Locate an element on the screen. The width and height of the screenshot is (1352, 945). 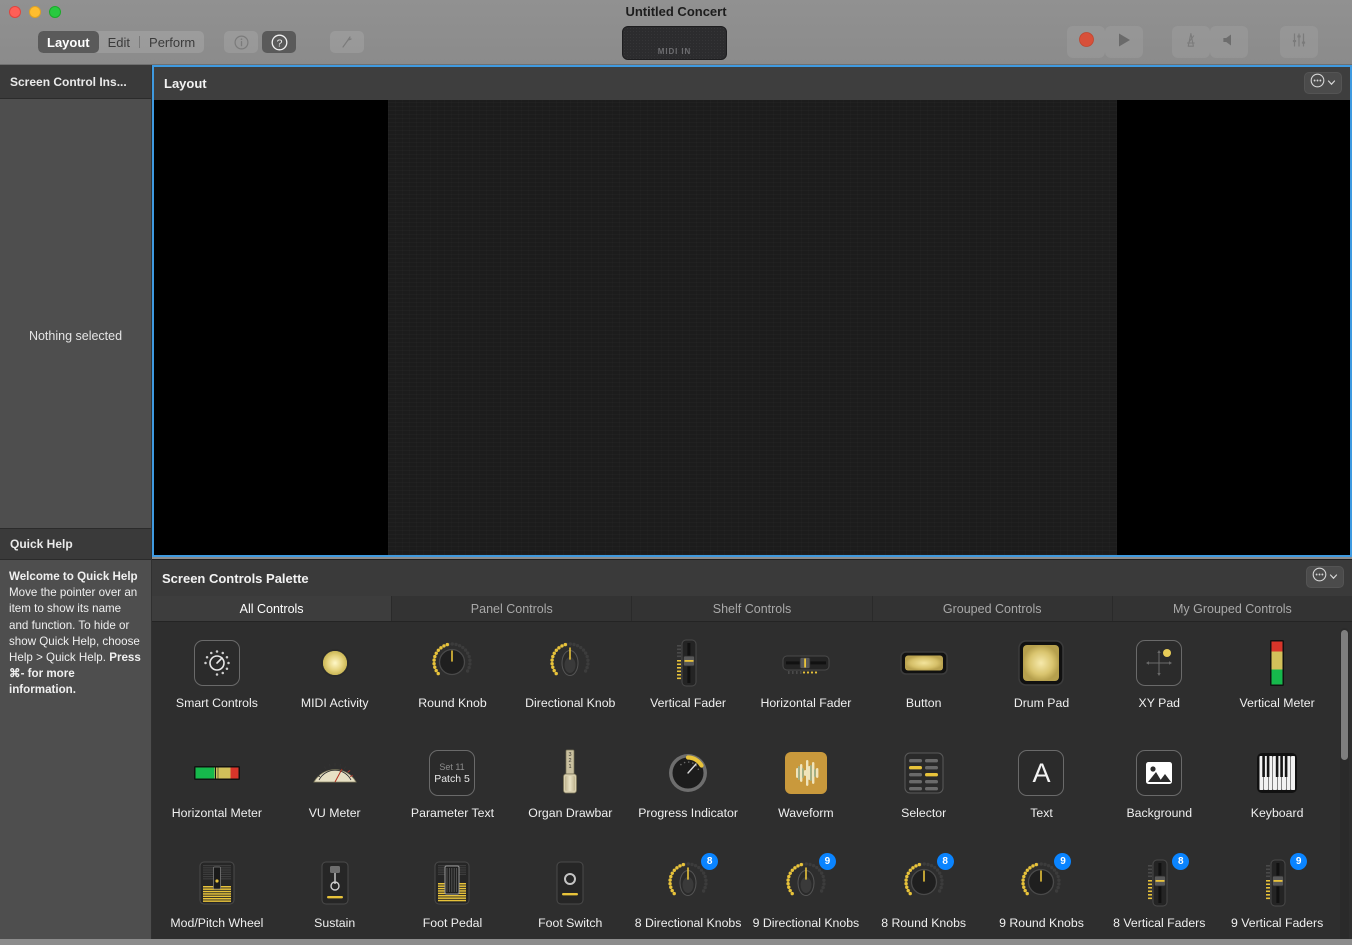
quick-help-header: Quick Help is located at coordinates (75, 544).